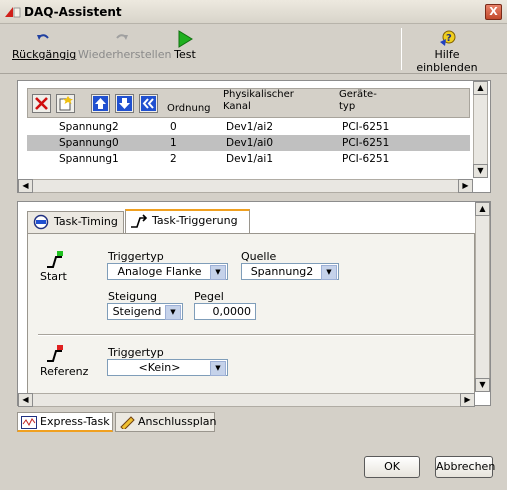  Describe the element at coordinates (256, 335) in the screenshot. I see `section-divider` at that location.